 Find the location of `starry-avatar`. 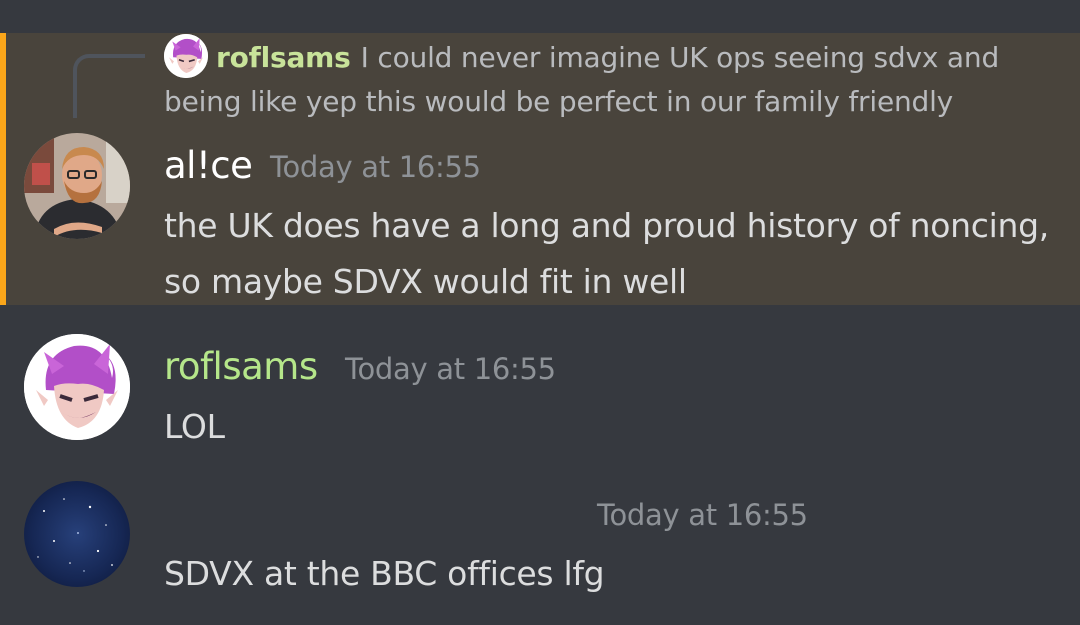

starry-avatar is located at coordinates (77, 534).